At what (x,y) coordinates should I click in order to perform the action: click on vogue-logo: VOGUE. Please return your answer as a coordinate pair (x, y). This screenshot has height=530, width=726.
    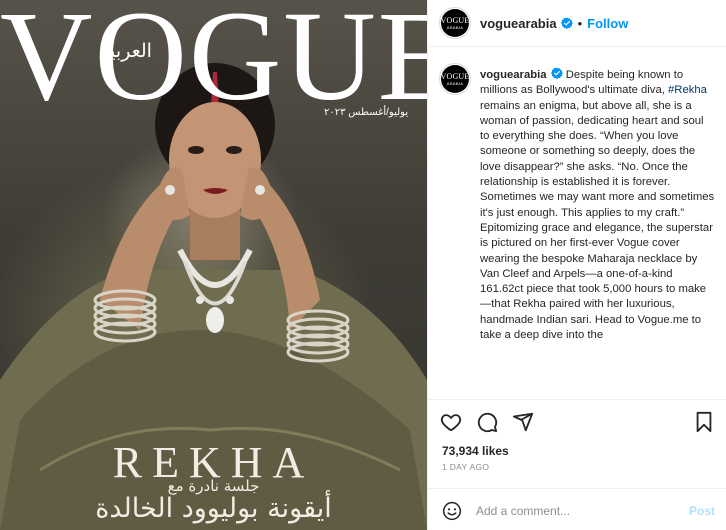
    Looking at the image, I should click on (213, 63).